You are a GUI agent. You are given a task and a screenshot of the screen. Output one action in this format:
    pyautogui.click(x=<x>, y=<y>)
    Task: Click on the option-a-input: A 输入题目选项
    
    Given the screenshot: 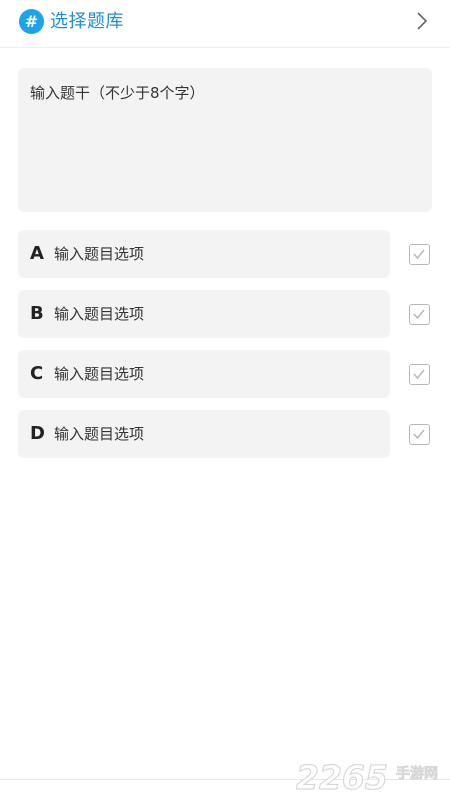 What is the action you would take?
    pyautogui.click(x=204, y=254)
    